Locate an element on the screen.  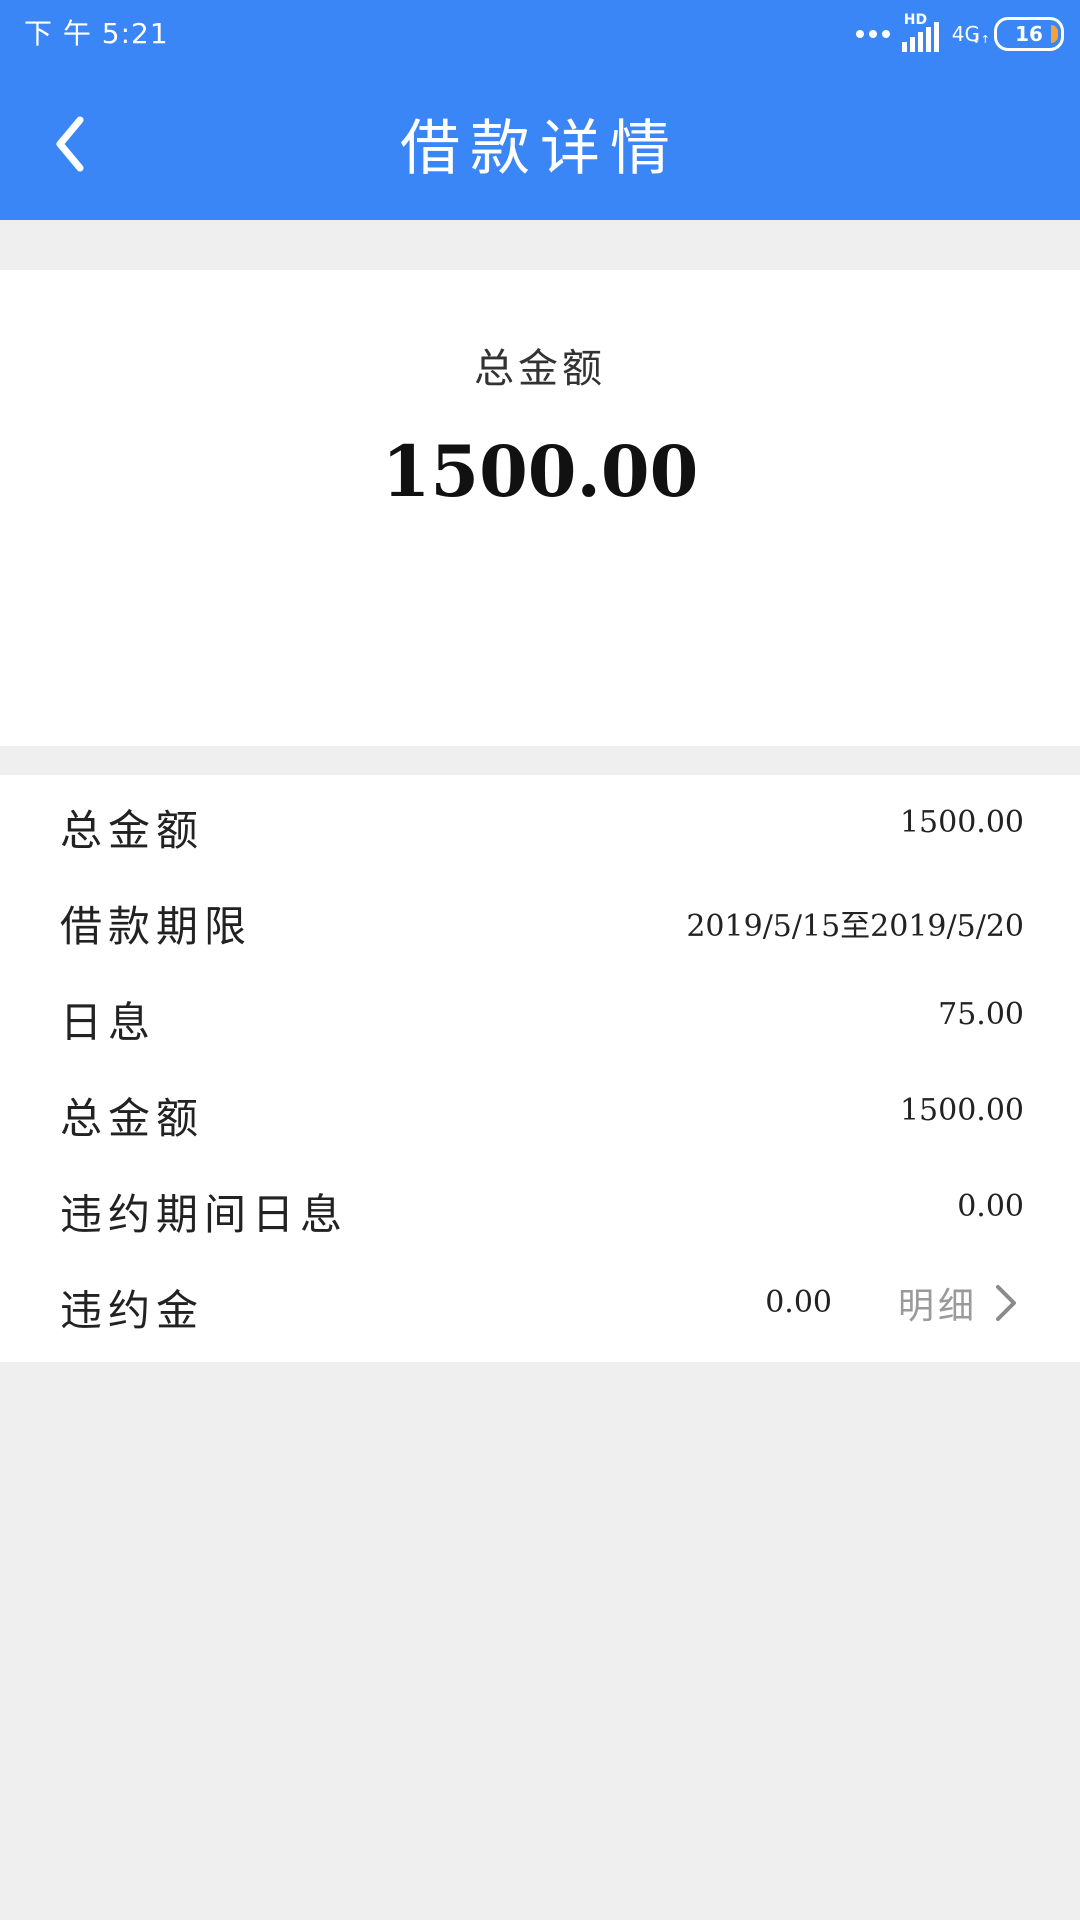
detail-row-penalty: 违约金 0.00 明细 is located at coordinates (540, 1303).